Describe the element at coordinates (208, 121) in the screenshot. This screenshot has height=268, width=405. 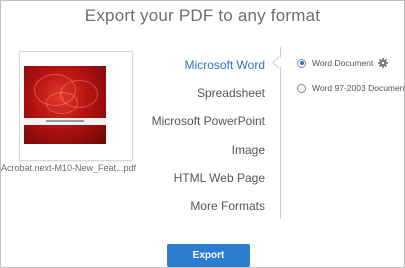
I see `format-microsoft-powerpoint: Microsoft PowerPoint` at that location.